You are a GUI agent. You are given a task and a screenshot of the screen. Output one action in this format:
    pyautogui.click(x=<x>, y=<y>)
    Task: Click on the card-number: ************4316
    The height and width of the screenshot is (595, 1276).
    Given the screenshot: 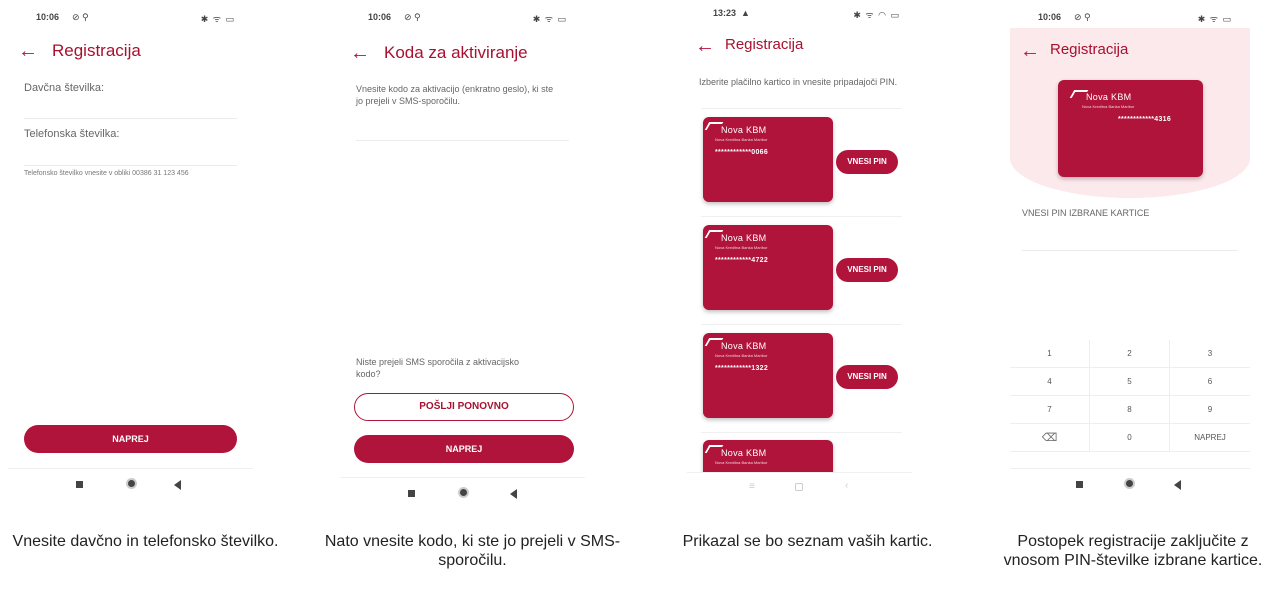 What is the action you would take?
    pyautogui.click(x=1145, y=119)
    